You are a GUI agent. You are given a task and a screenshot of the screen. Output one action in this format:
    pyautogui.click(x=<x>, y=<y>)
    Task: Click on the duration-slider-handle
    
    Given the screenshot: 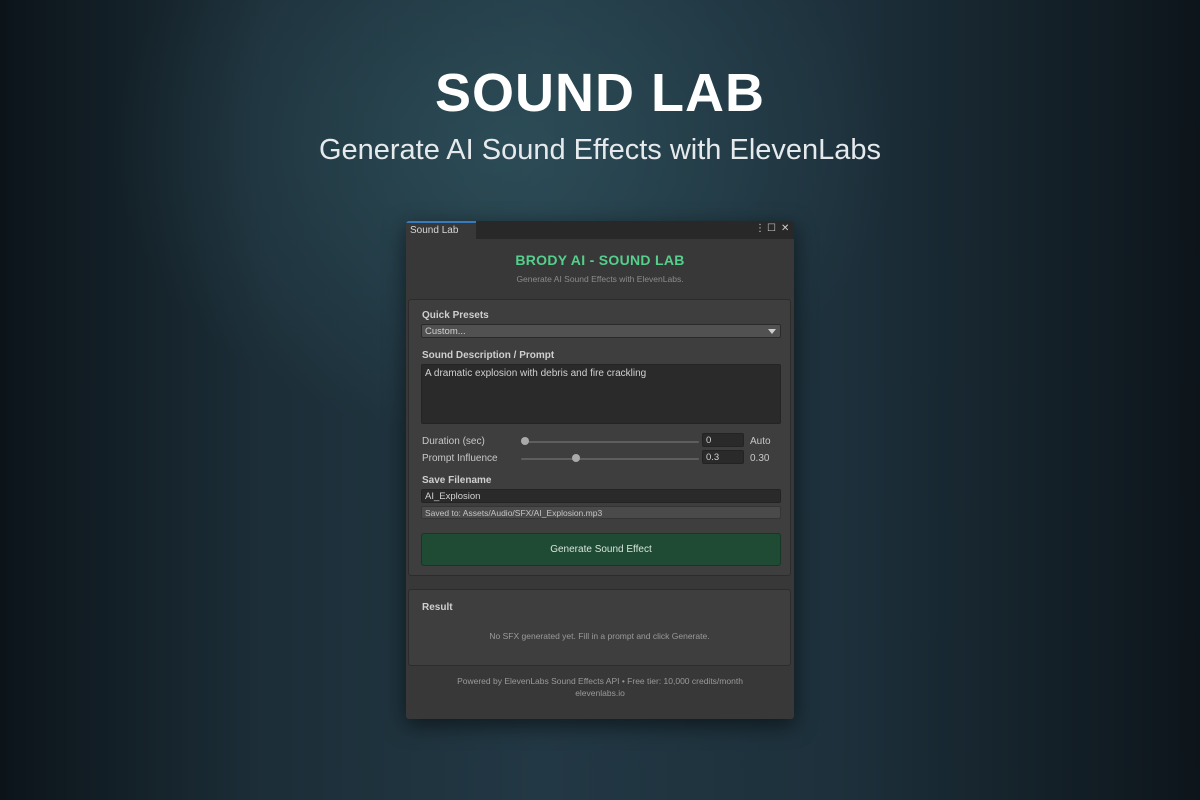 What is the action you would take?
    pyautogui.click(x=525, y=441)
    